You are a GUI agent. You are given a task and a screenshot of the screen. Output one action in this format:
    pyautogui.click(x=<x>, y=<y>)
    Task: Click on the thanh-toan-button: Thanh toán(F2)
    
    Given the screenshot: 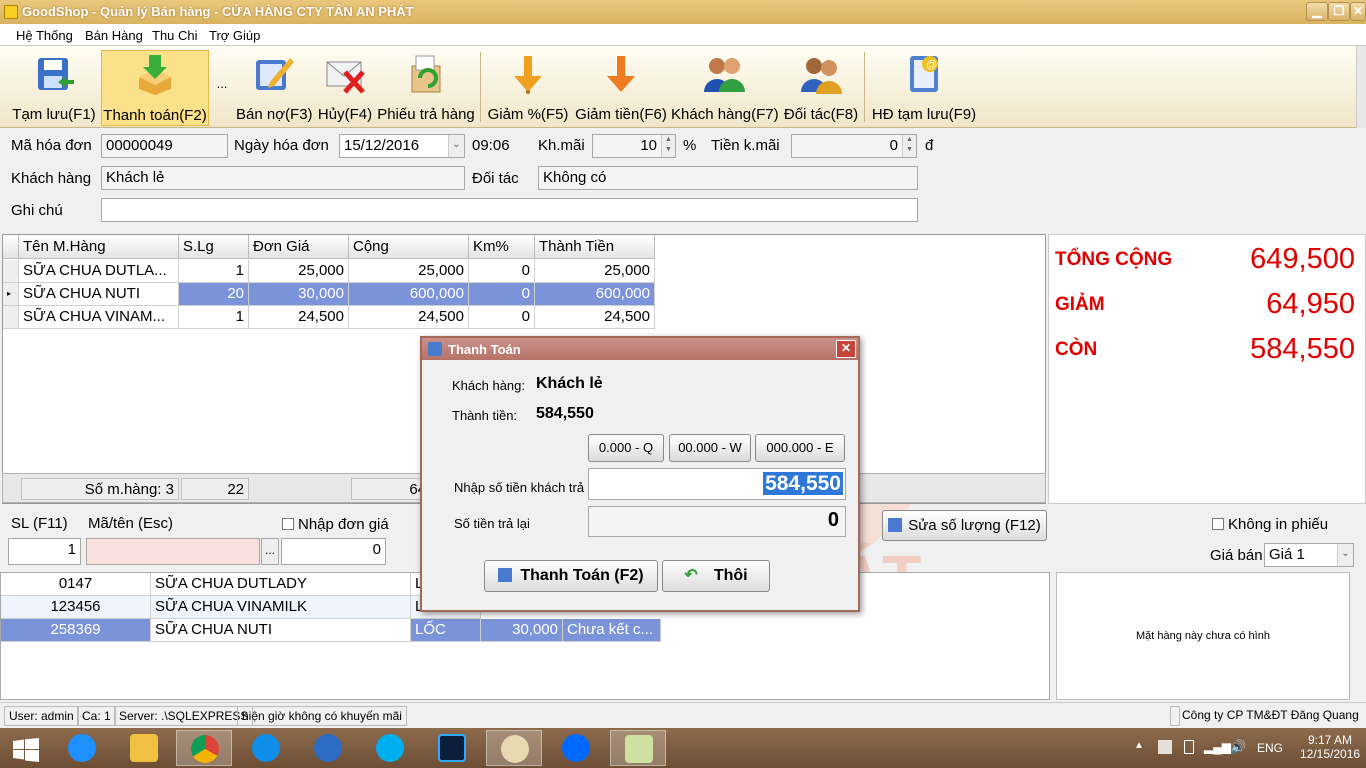 What is the action you would take?
    pyautogui.click(x=155, y=88)
    